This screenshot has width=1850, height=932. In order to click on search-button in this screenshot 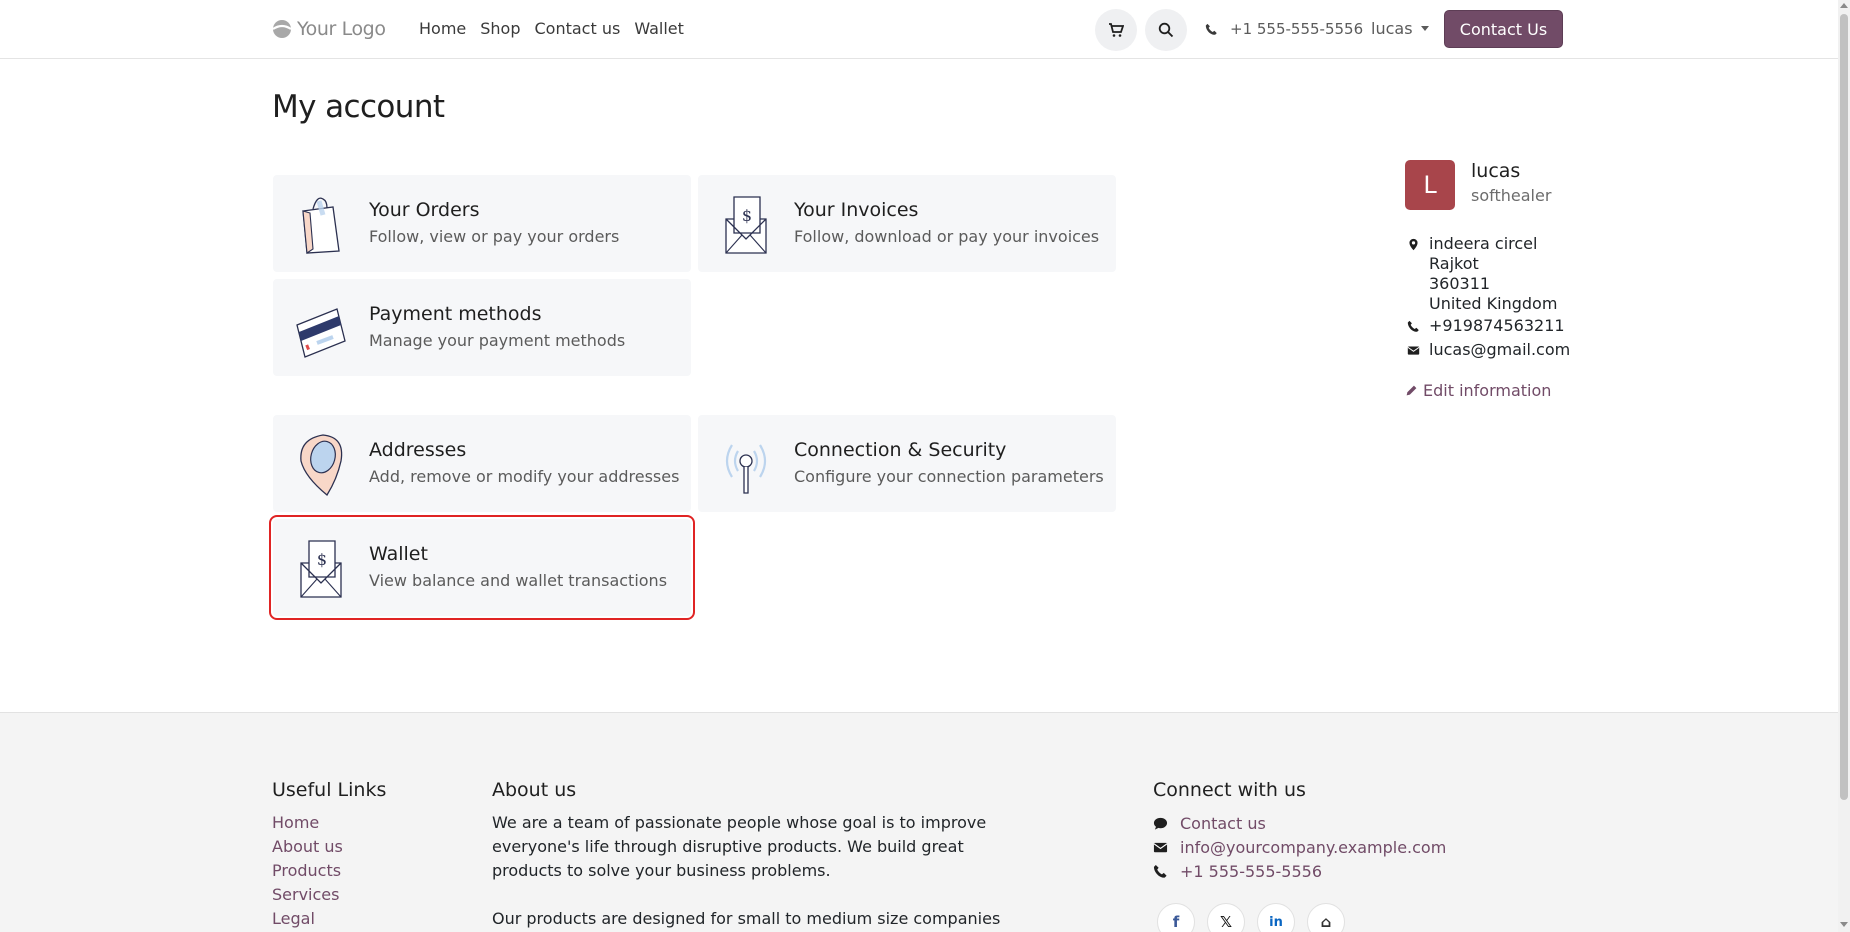, I will do `click(1166, 30)`.